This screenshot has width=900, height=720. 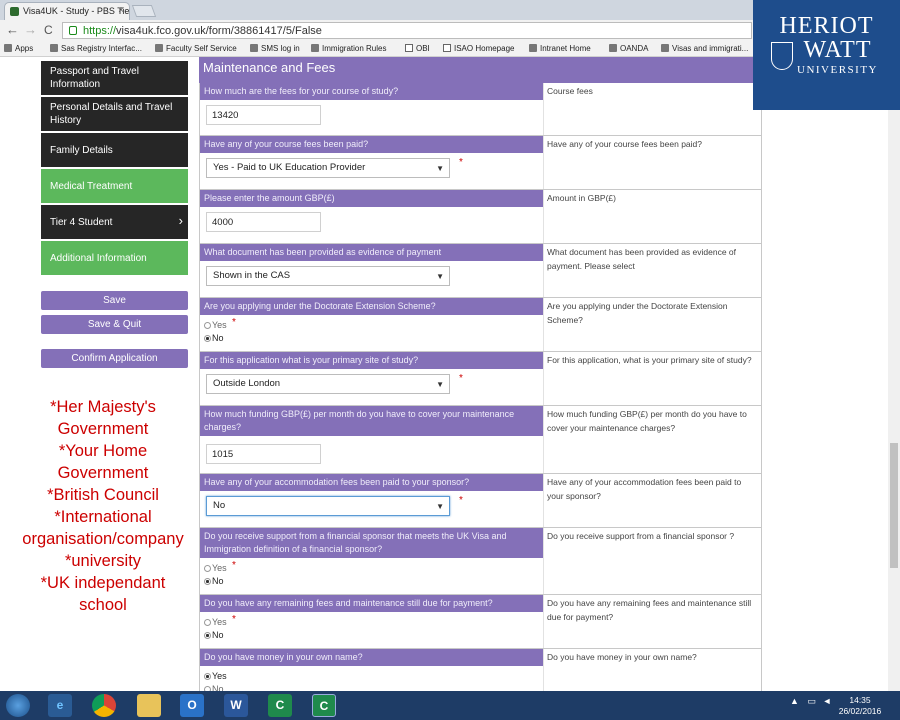 What do you see at coordinates (478, 48) in the screenshot?
I see `bookmark-isao-homepage: ISAO Homepage` at bounding box center [478, 48].